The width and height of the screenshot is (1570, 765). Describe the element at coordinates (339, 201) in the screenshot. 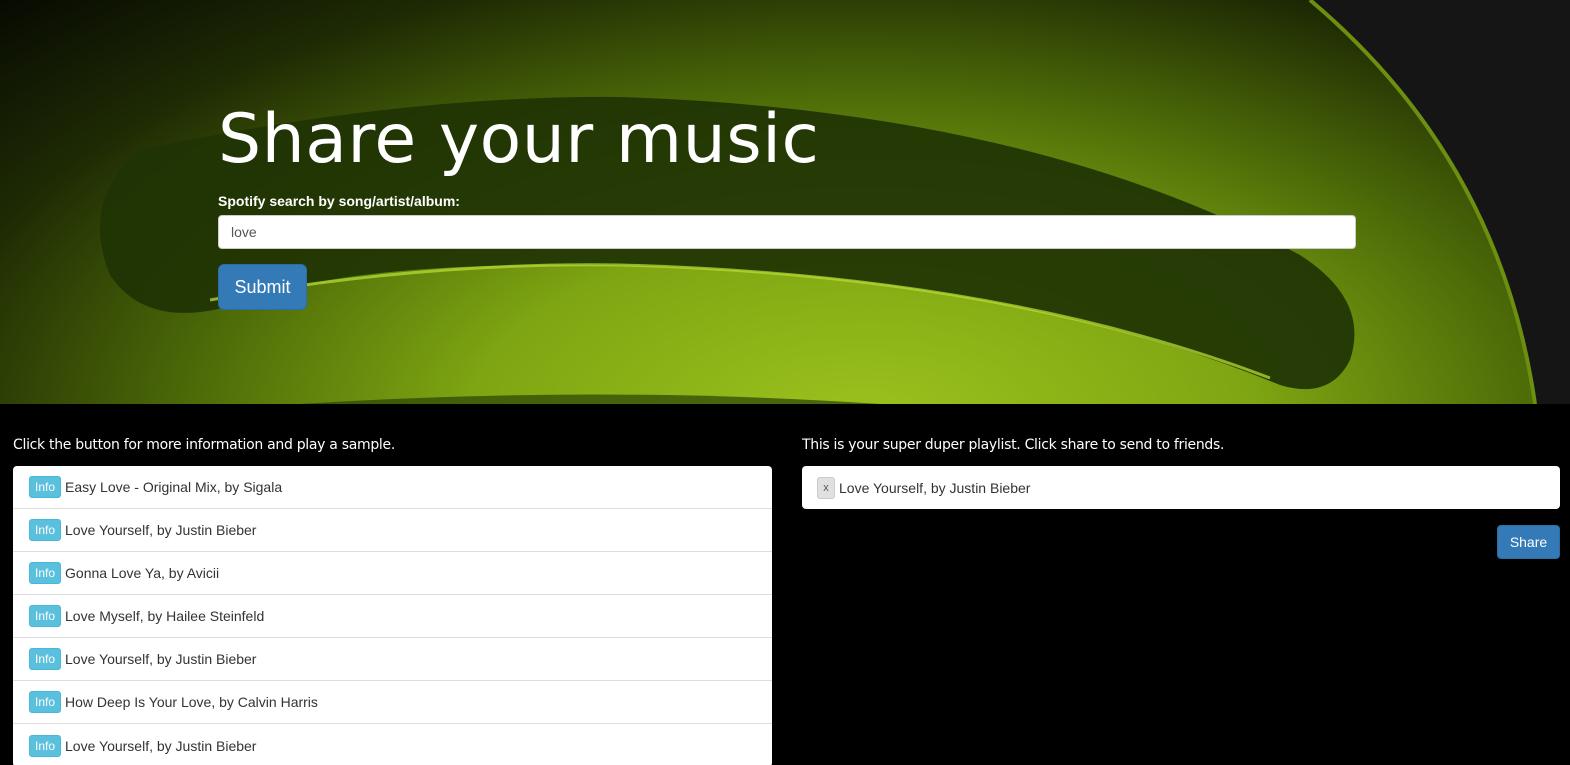

I see `search-label: Spotify search by song/artist/album:` at that location.